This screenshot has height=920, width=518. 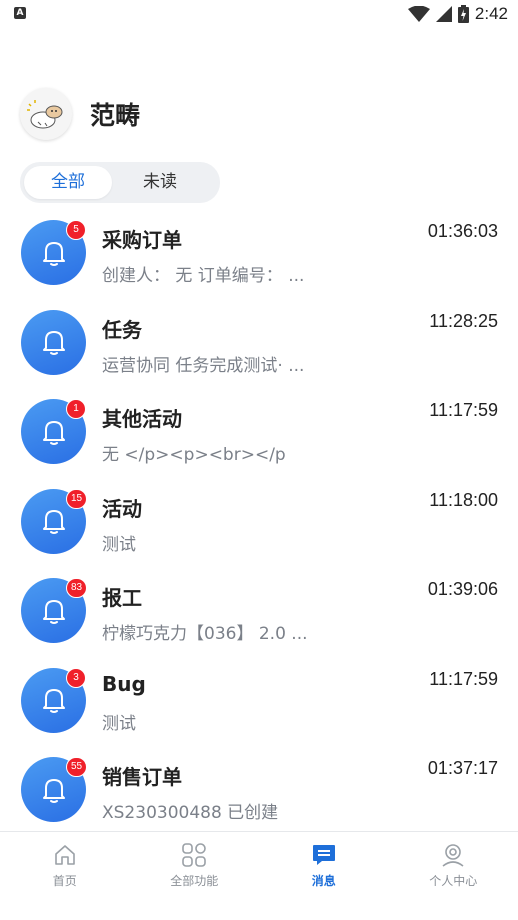 I want to click on message-item: 1 其他活动 无 </p><p><br></p 11:17:59, so click(x=259, y=432).